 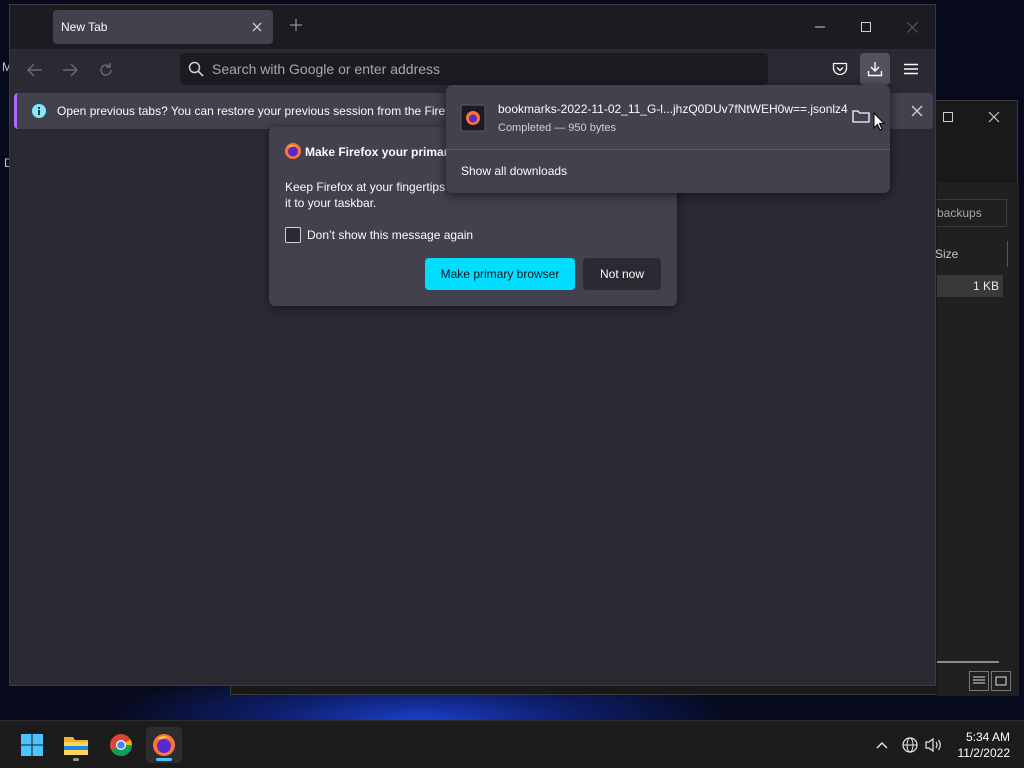 What do you see at coordinates (293, 235) in the screenshot?
I see `checkbox-box` at bounding box center [293, 235].